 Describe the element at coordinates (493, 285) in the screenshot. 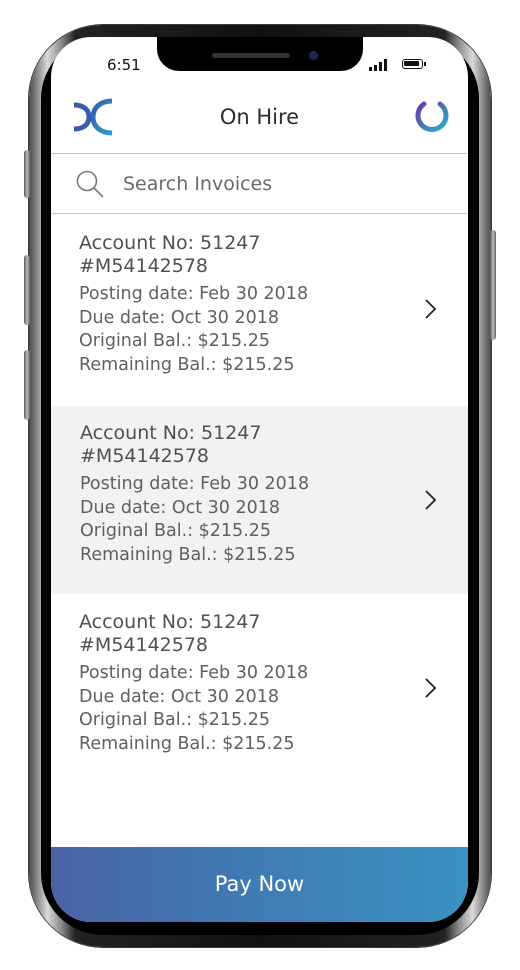

I see `power-side-button` at that location.